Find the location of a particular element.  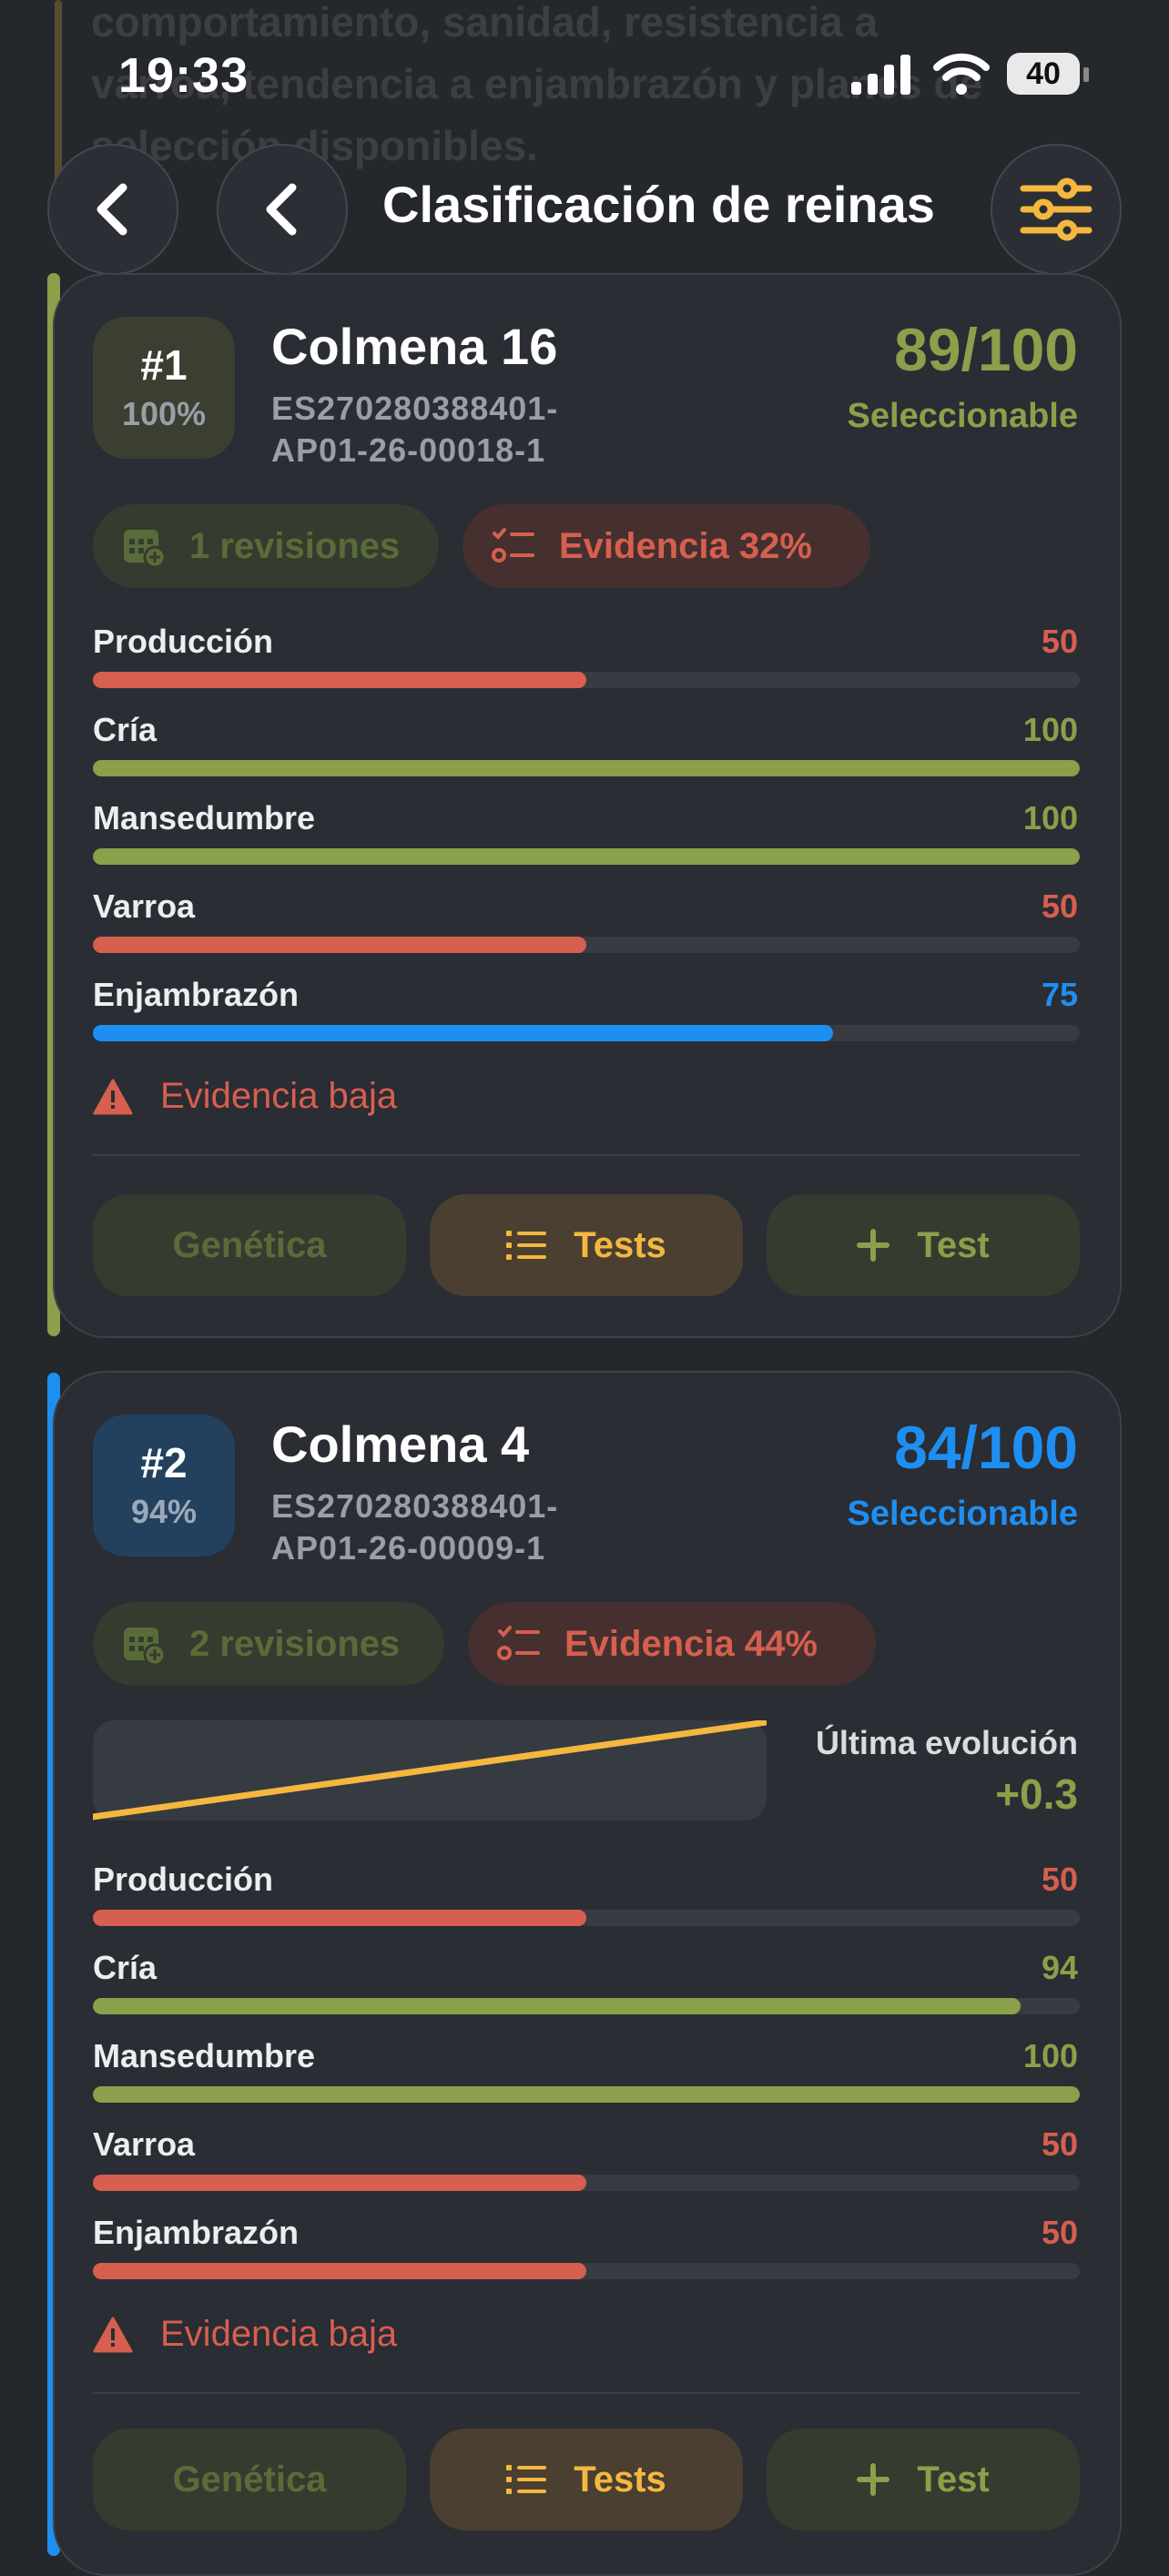

wifi-icon is located at coordinates (961, 74).